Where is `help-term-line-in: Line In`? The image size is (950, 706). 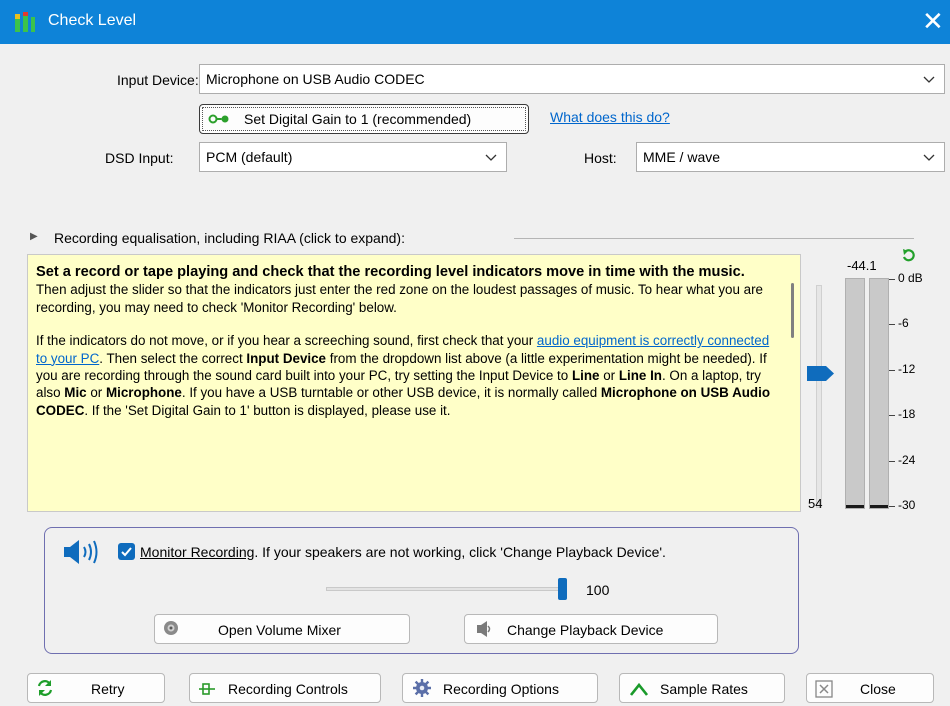 help-term-line-in: Line In is located at coordinates (640, 376).